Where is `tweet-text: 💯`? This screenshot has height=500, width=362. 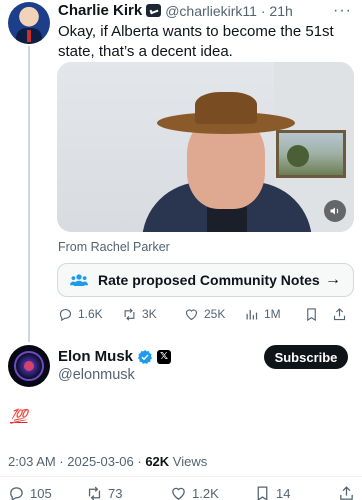 tweet-text: 💯 is located at coordinates (19, 416).